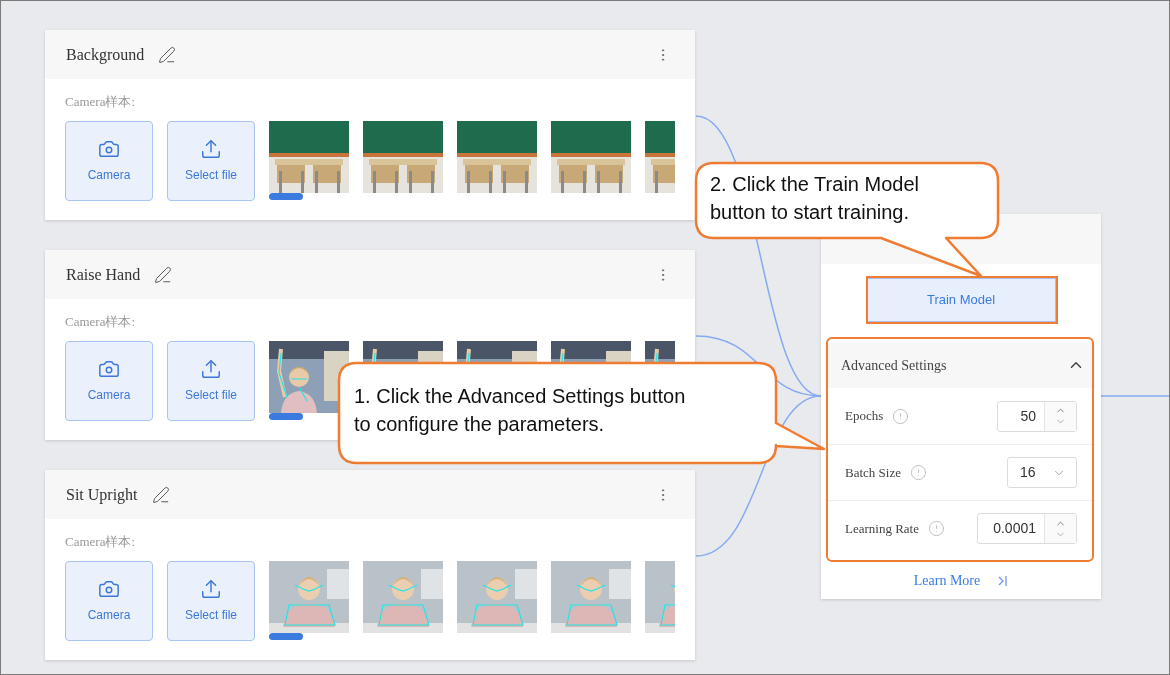 The width and height of the screenshot is (1170, 675). I want to click on param-label: Learning Rate, so click(882, 528).